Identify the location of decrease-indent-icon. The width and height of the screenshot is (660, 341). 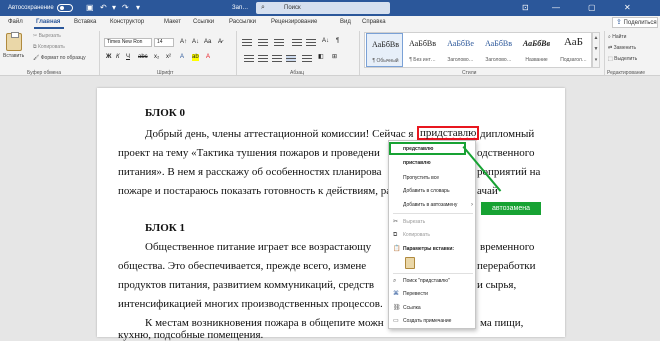
(297, 42).